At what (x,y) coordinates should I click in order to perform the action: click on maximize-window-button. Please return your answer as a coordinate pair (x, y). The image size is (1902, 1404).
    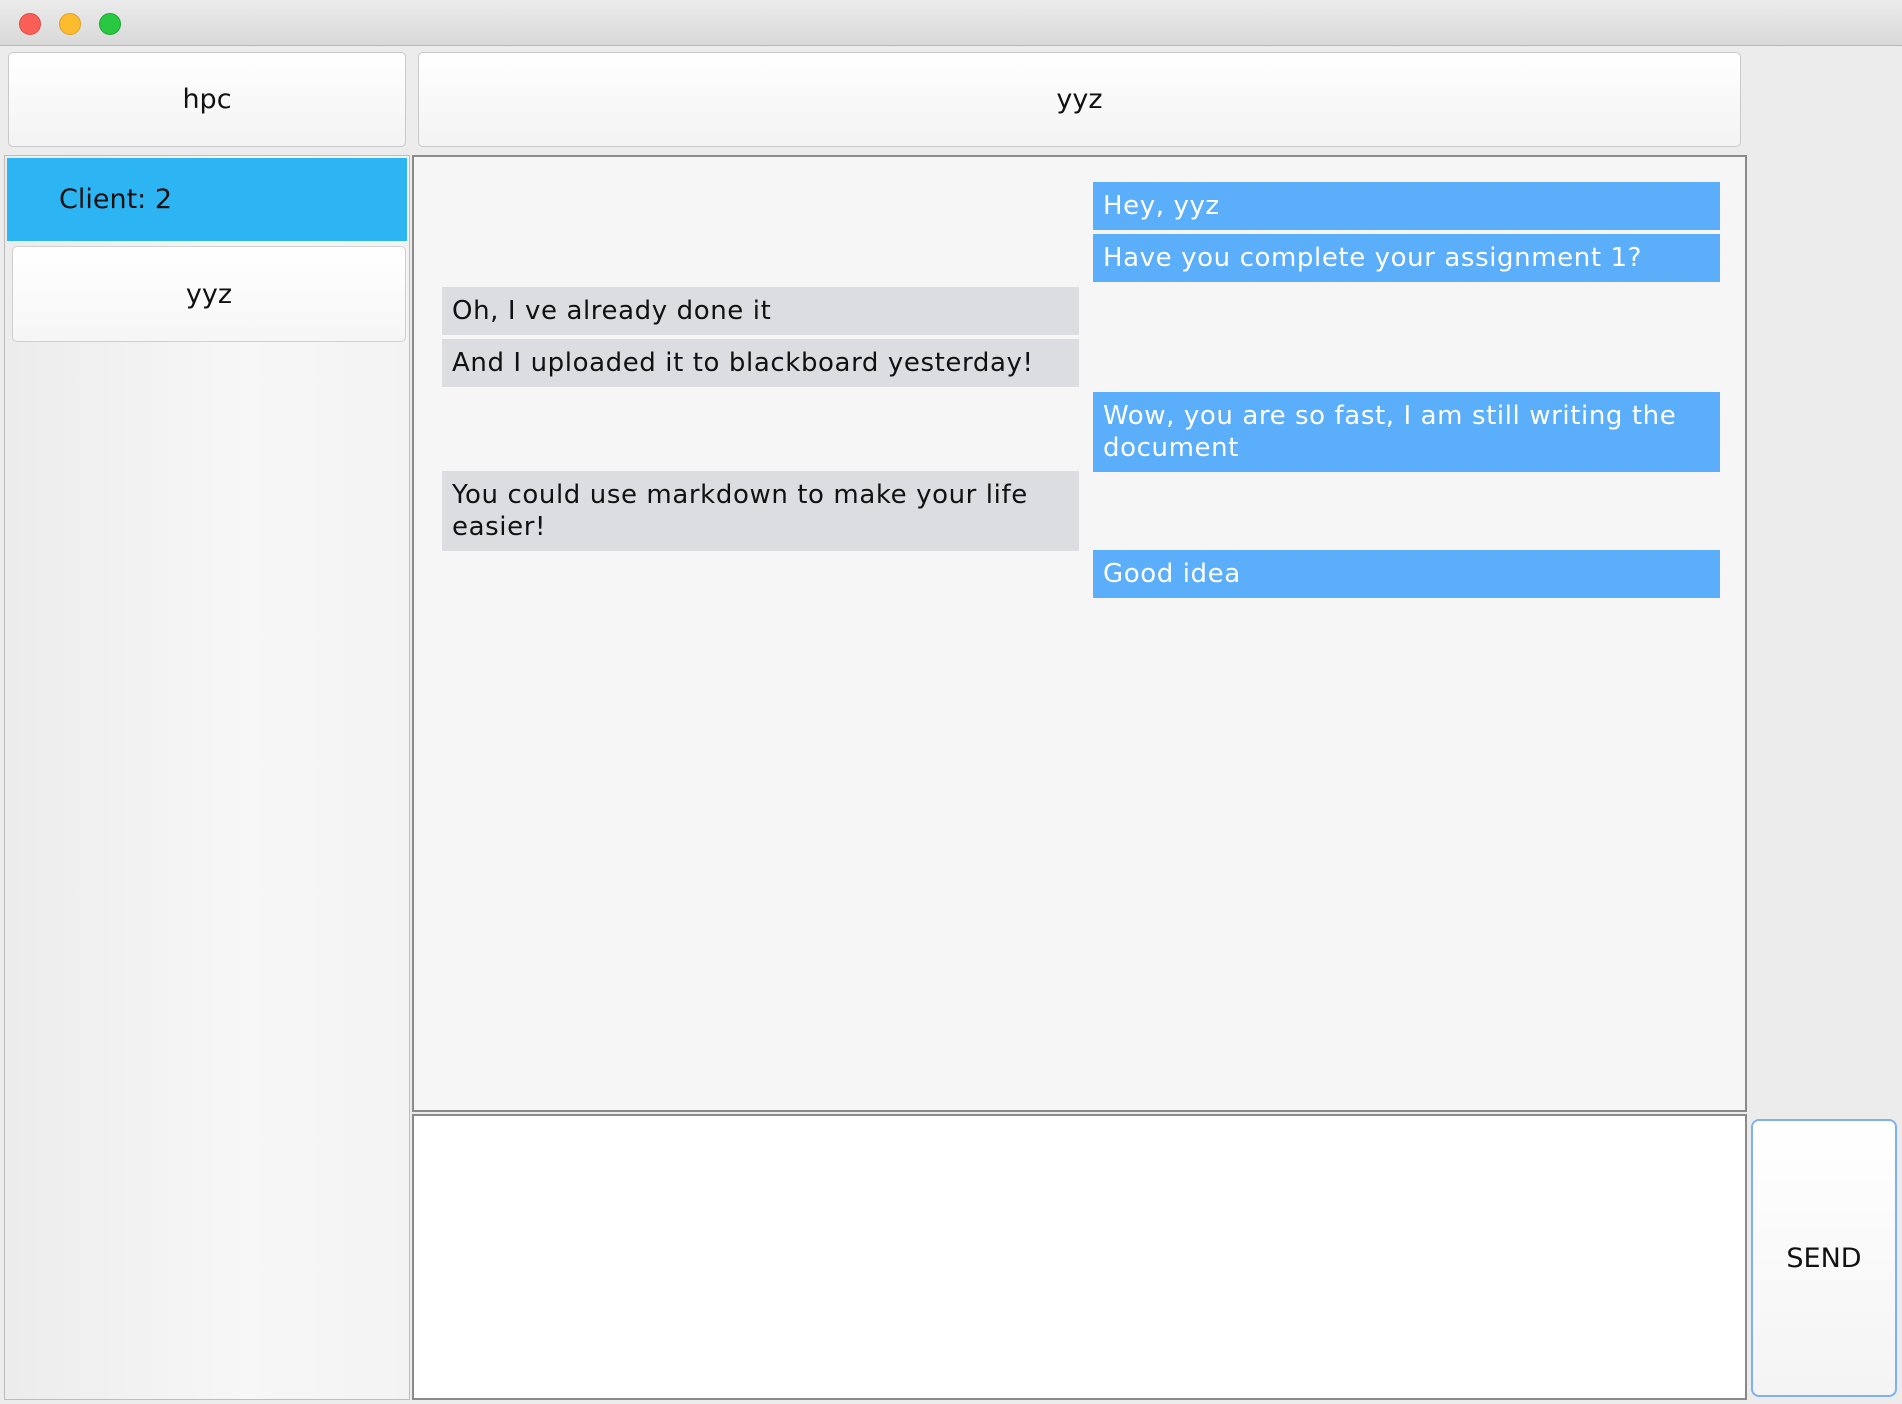
    Looking at the image, I should click on (110, 24).